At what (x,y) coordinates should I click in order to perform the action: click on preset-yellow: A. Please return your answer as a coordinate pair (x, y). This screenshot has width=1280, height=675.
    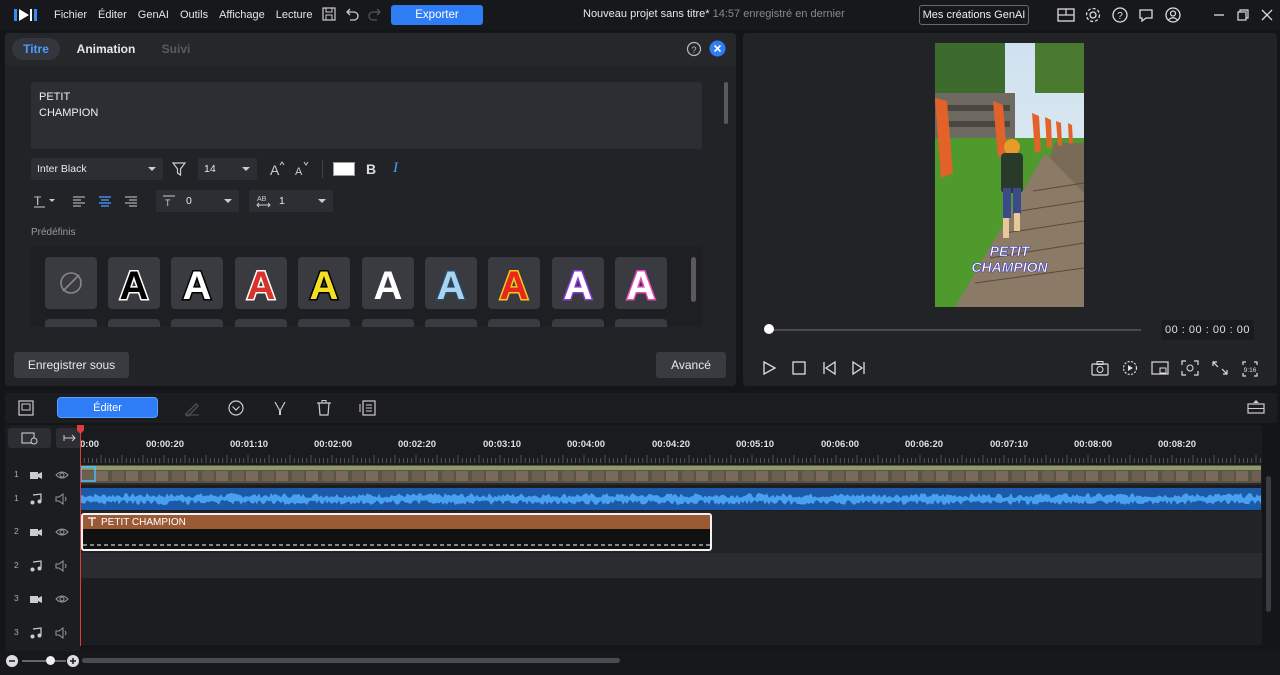
    Looking at the image, I should click on (324, 283).